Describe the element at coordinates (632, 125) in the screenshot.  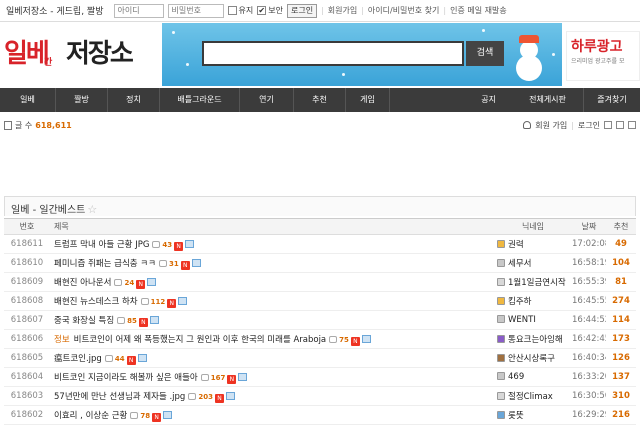
I see `grid-view-icon` at that location.